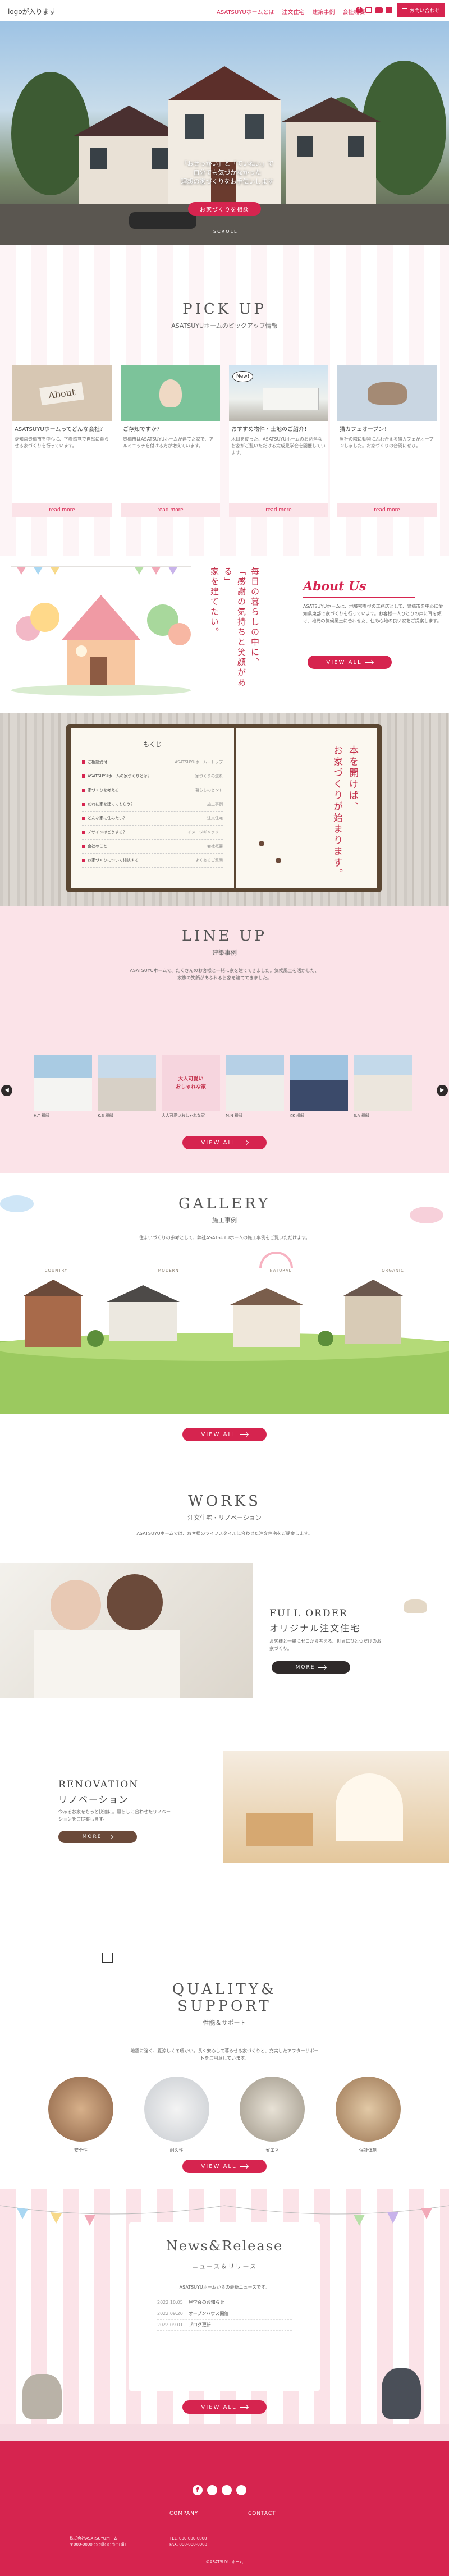  I want to click on rainbow-icon, so click(276, 1260).